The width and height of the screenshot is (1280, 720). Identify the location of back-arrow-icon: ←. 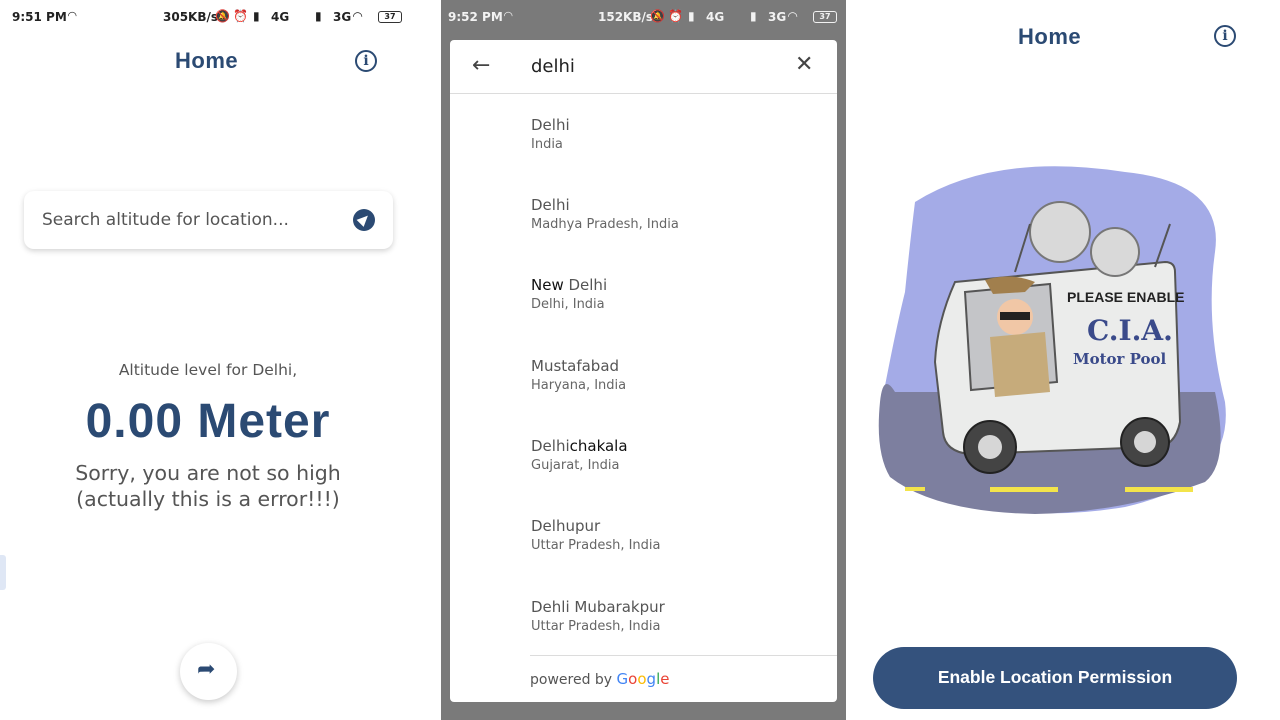
(481, 65).